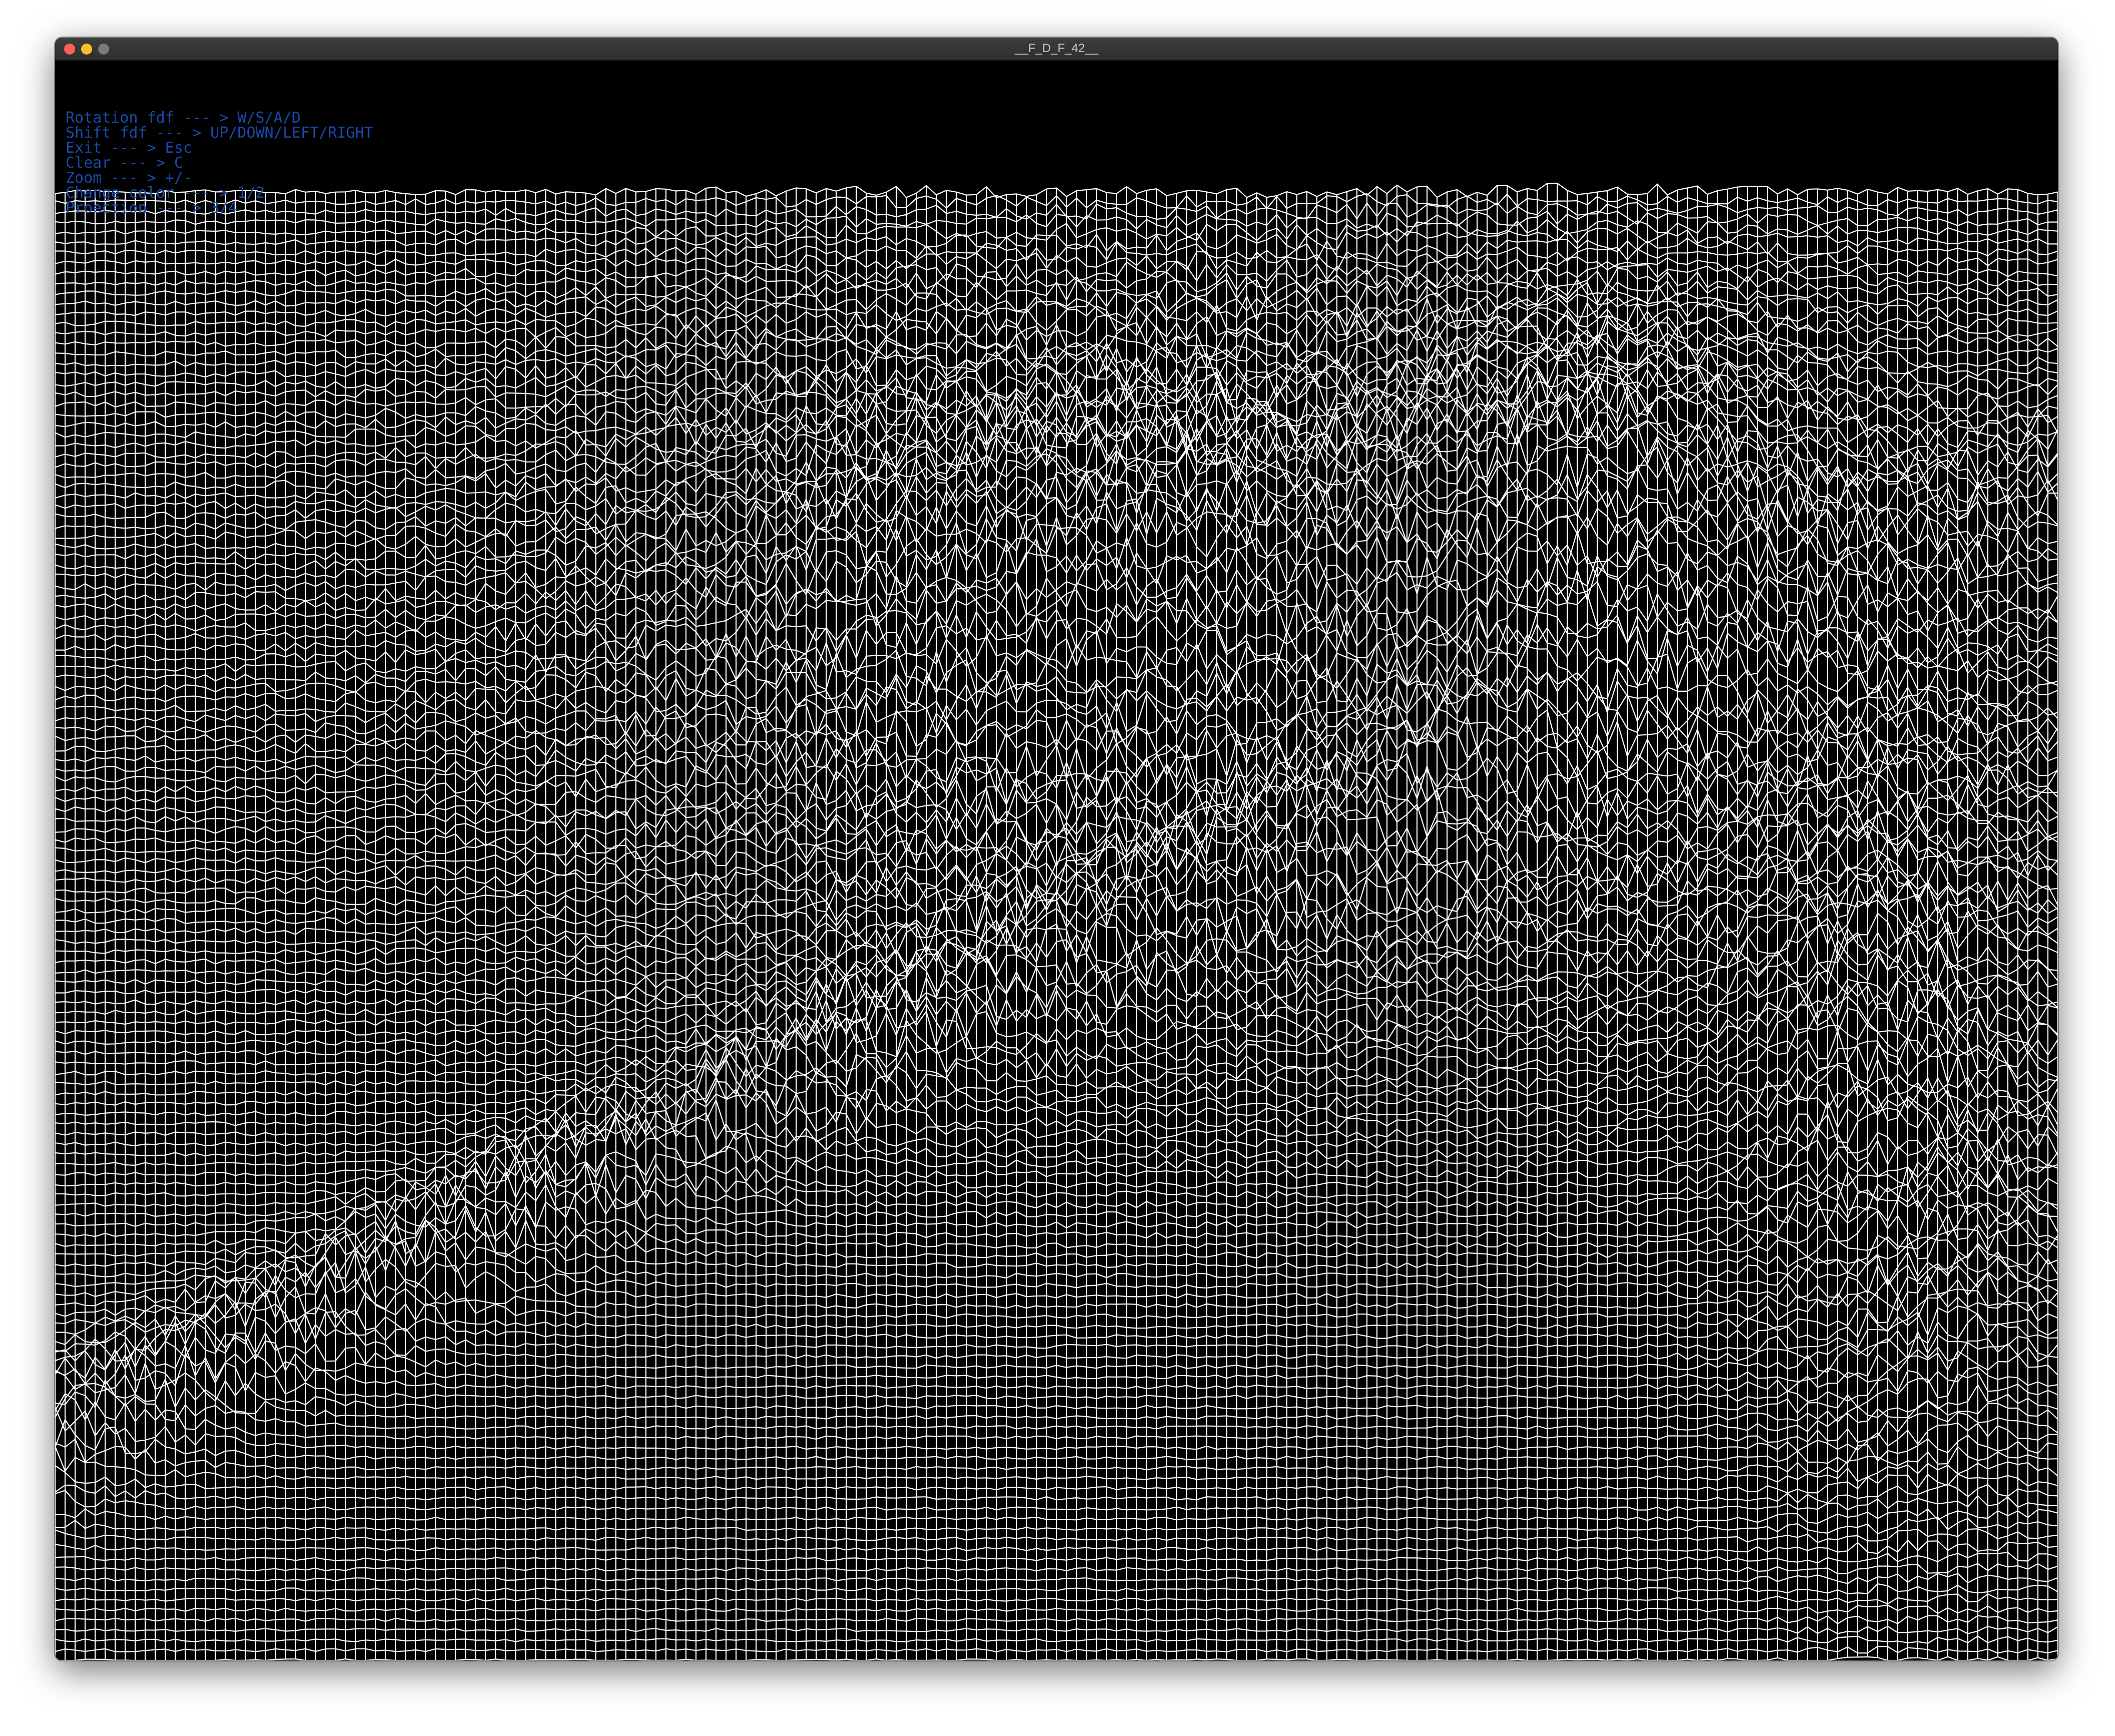 The image size is (2115, 1736). I want to click on window-title: __F_D_F_42__, so click(1057, 48).